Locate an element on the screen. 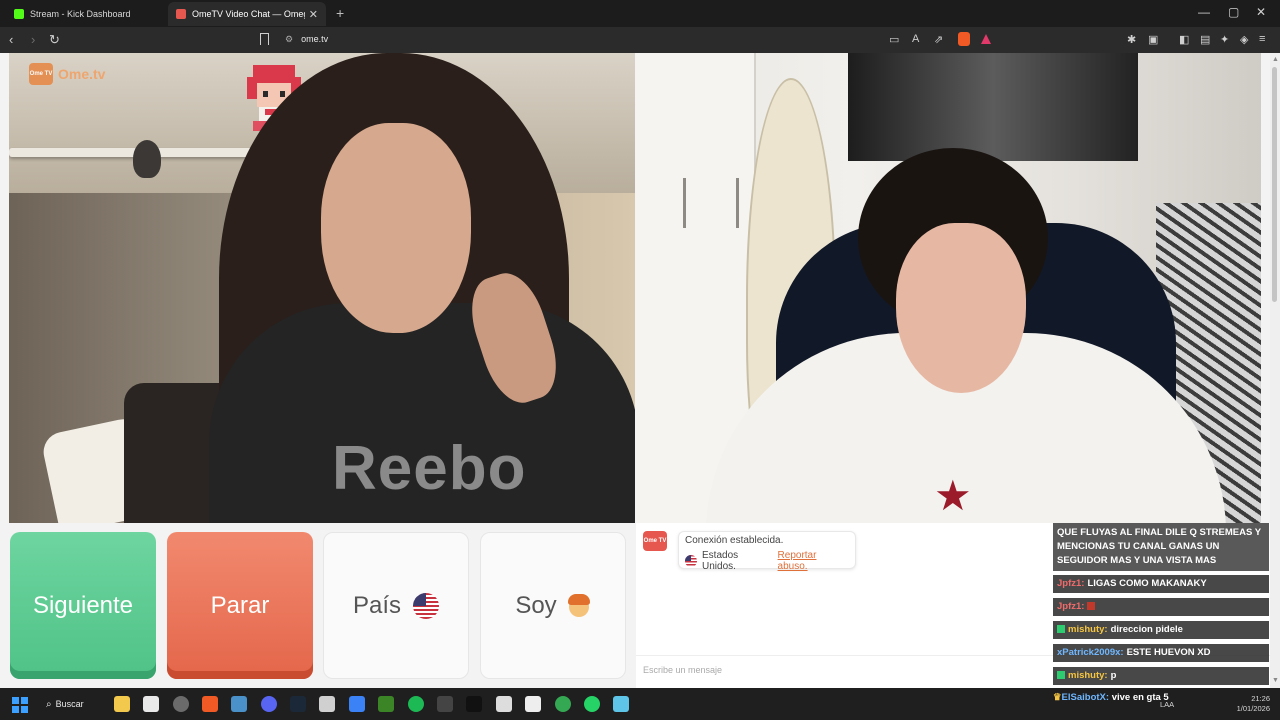 Image resolution: width=1280 pixels, height=720 pixels. leo-ai-icon: ✦ is located at coordinates (1224, 39).